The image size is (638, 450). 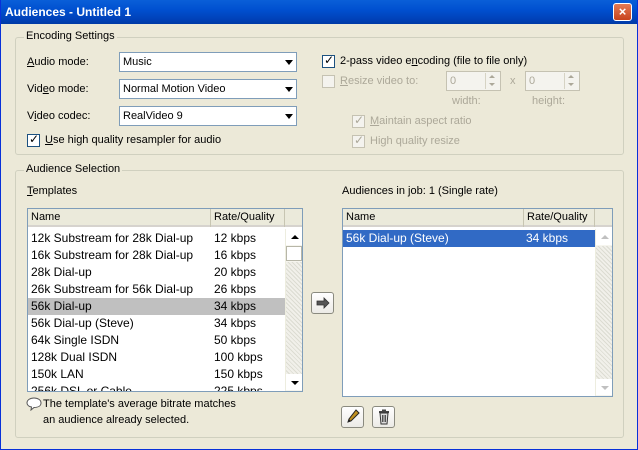 What do you see at coordinates (294, 253) in the screenshot?
I see `scroll-thumb` at bounding box center [294, 253].